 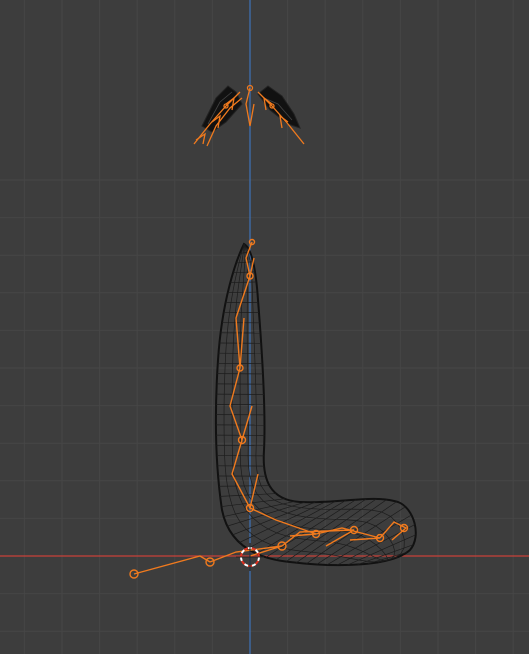 I want to click on right-ear-mesh, so click(x=279, y=107).